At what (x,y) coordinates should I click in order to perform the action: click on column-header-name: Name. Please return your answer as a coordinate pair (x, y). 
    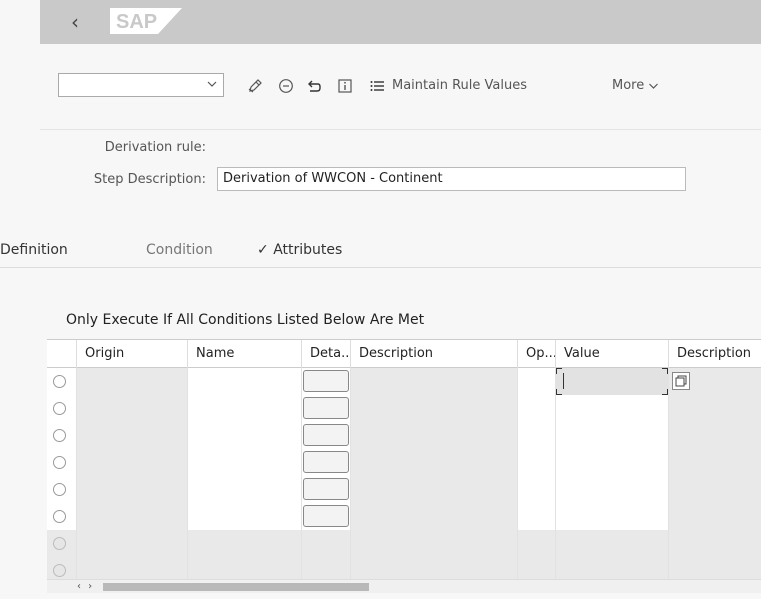
    Looking at the image, I should click on (245, 354).